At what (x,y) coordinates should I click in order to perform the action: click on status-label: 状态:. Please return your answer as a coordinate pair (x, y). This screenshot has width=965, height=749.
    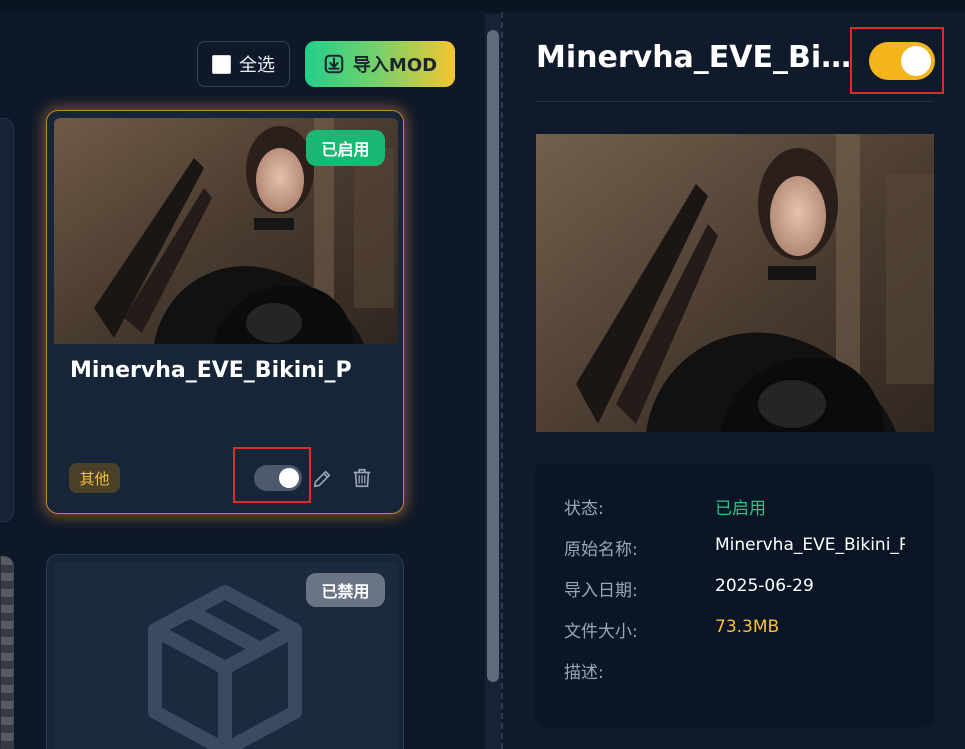
    Looking at the image, I should click on (584, 509).